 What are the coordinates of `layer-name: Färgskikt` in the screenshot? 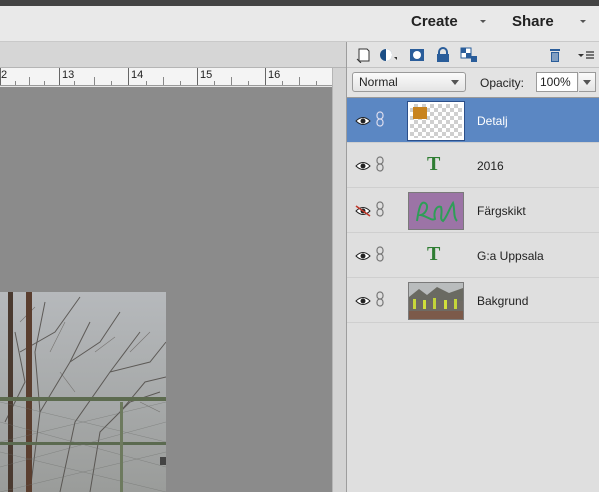 It's located at (501, 211).